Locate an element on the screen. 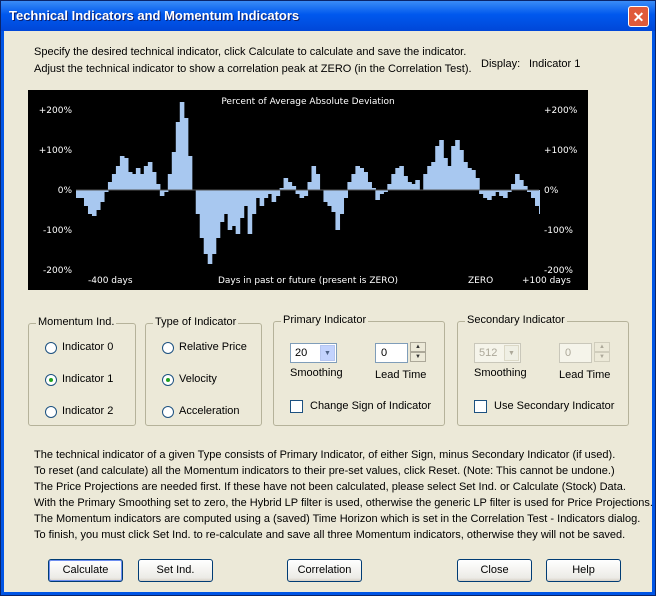 The height and width of the screenshot is (596, 656). y-tick-label-right: 0% is located at coordinates (551, 191).